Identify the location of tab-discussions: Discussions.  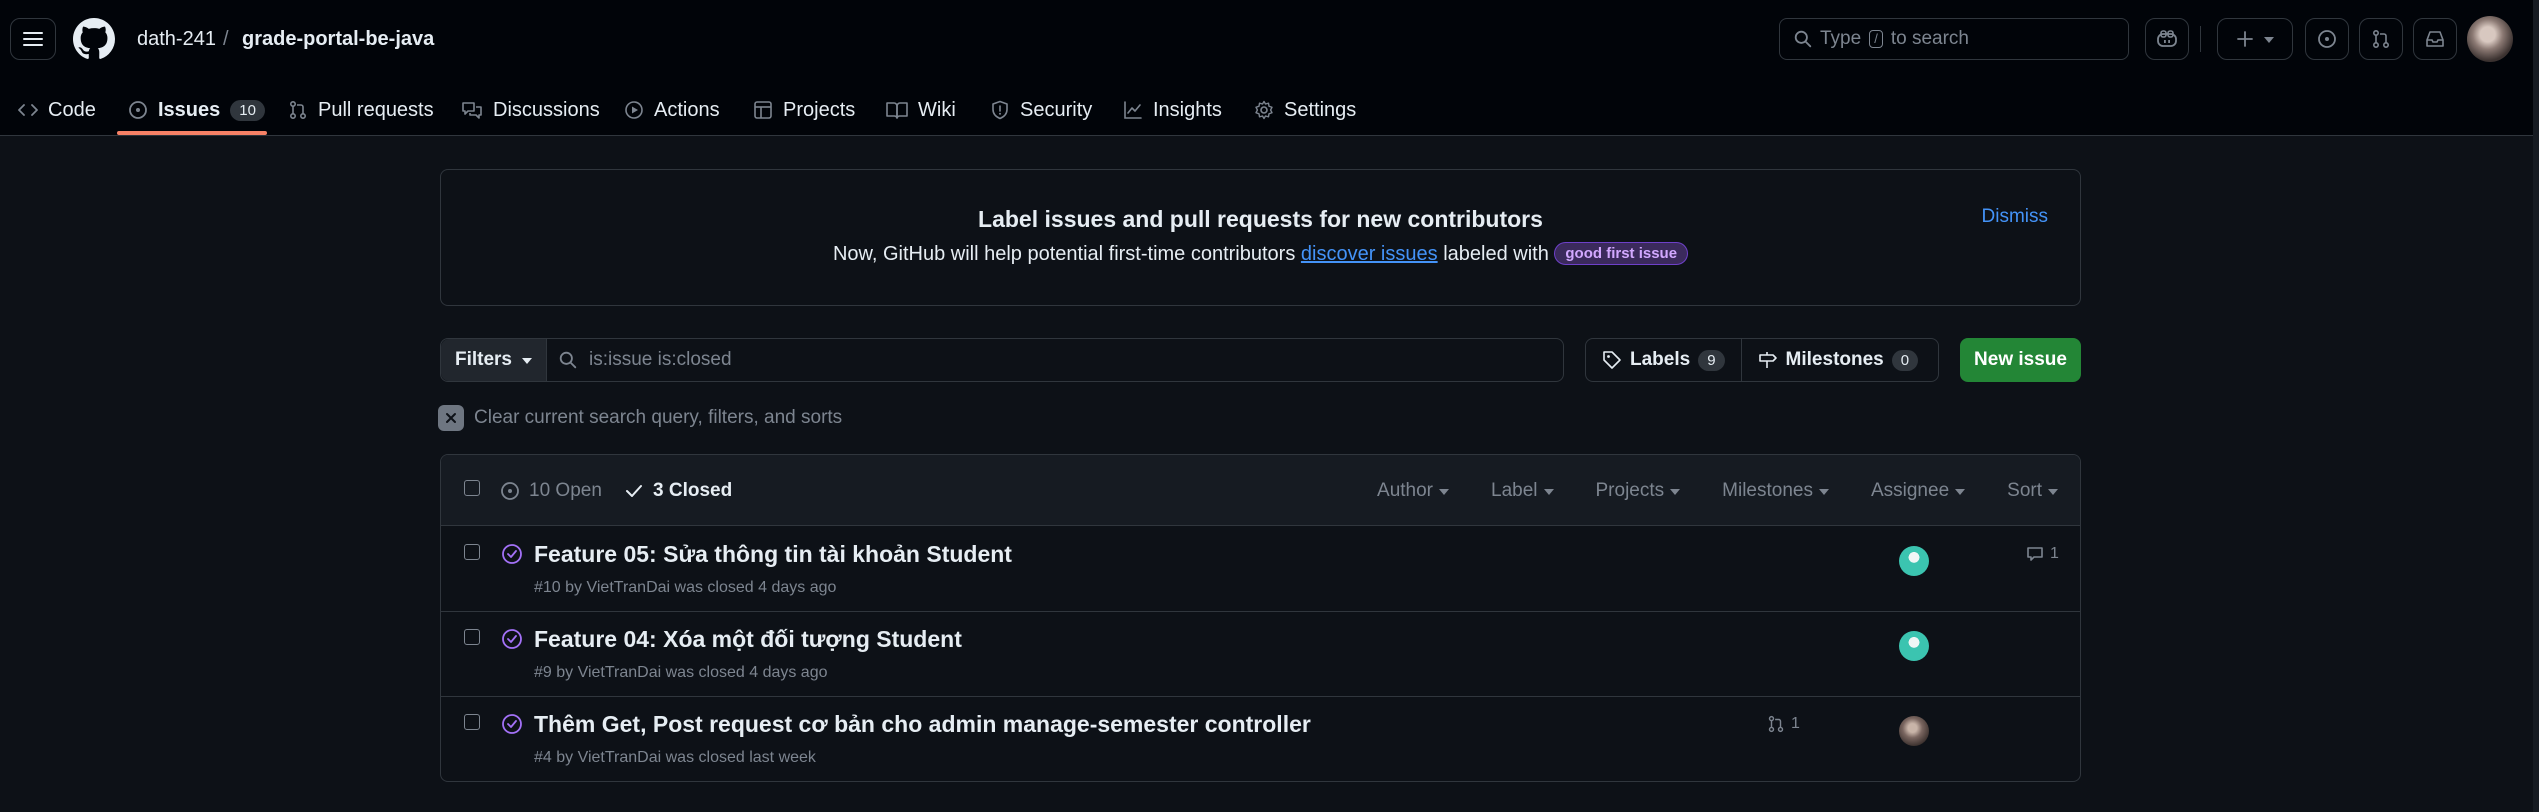
(530, 110).